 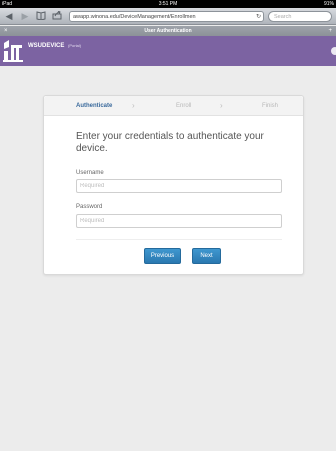 What do you see at coordinates (270, 106) in the screenshot?
I see `step-finish: Finish` at bounding box center [270, 106].